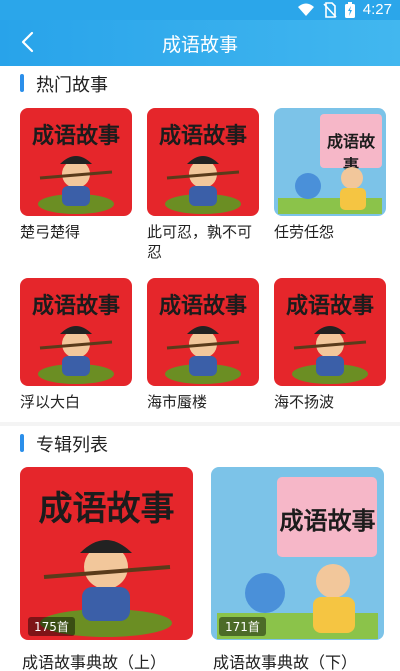 This screenshot has width=400, height=671. Describe the element at coordinates (177, 402) in the screenshot. I see `story-title: 海市蜃楼` at that location.